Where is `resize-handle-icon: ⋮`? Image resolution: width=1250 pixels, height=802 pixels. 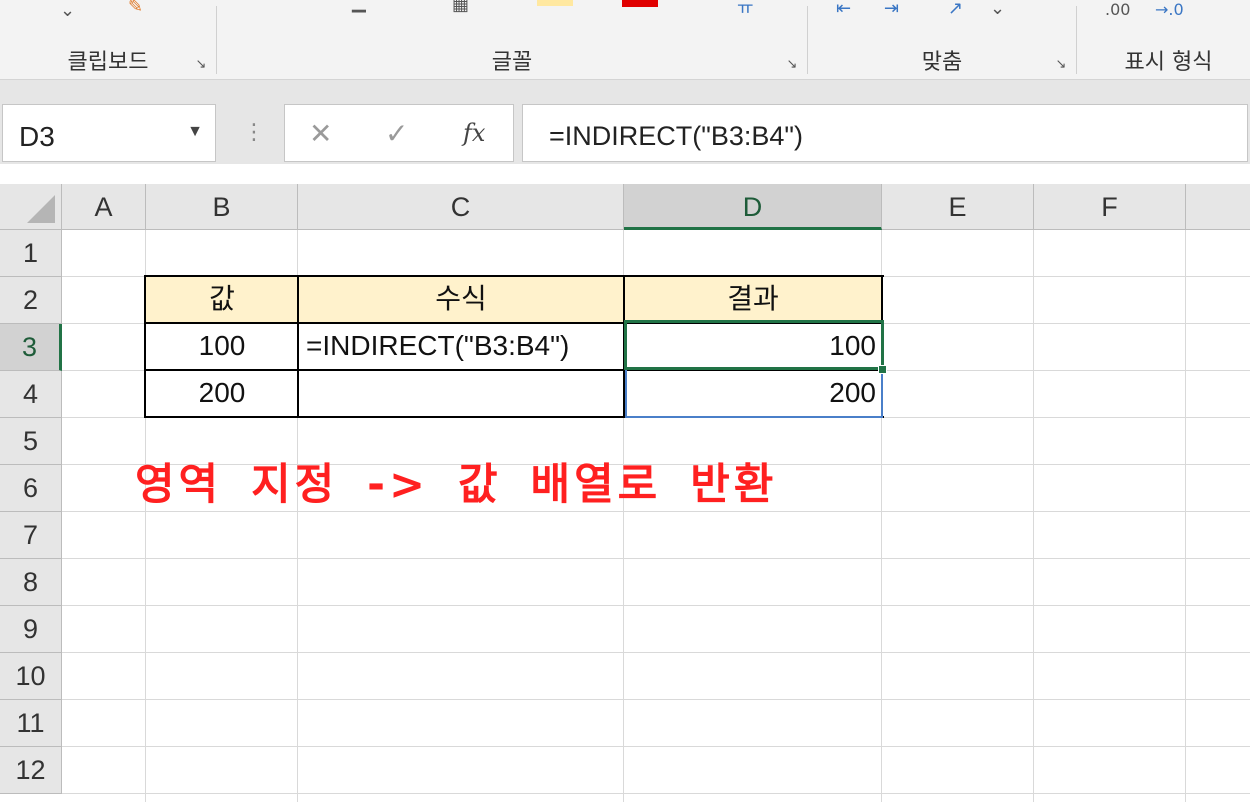
resize-handle-icon: ⋮ is located at coordinates (254, 132).